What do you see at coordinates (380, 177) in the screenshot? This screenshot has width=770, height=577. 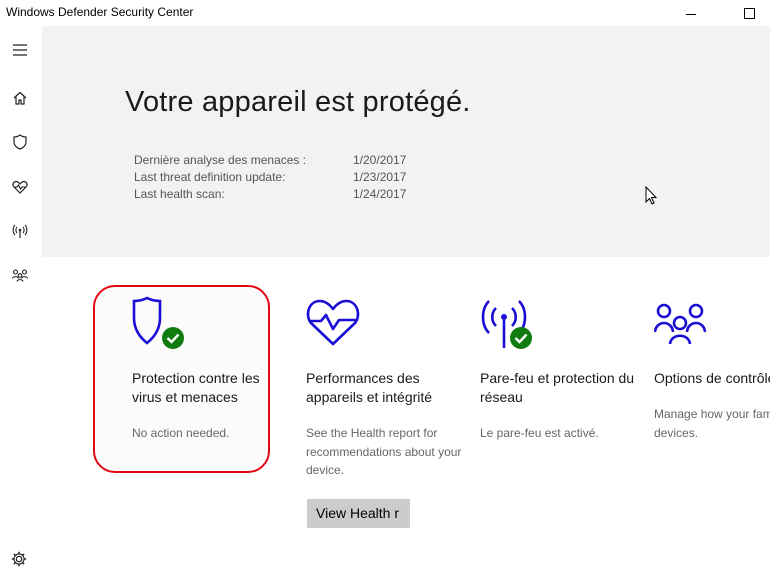 I see `scan-value: 1/23/2017` at bounding box center [380, 177].